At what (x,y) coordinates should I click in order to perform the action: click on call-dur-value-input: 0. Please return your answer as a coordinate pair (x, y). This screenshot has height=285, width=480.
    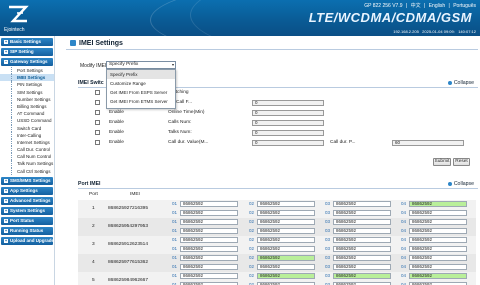
    Looking at the image, I should click on (288, 143).